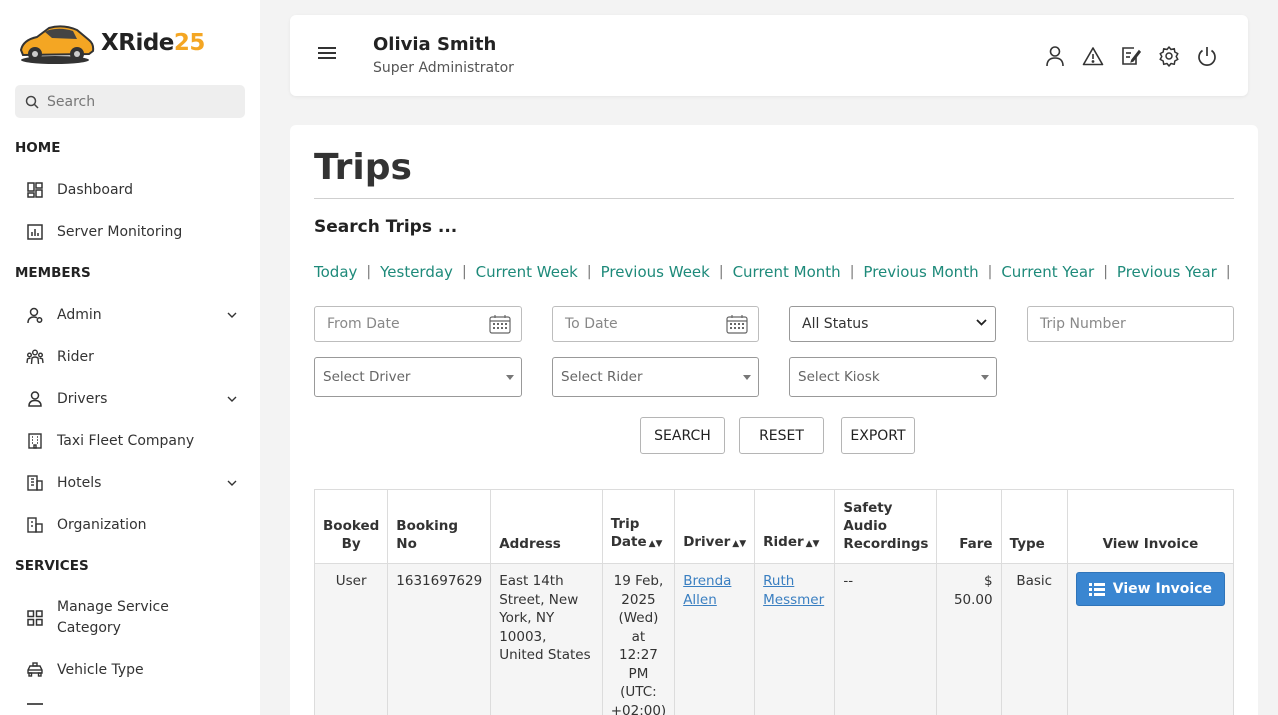  What do you see at coordinates (546, 526) in the screenshot?
I see `col-address: Address` at bounding box center [546, 526].